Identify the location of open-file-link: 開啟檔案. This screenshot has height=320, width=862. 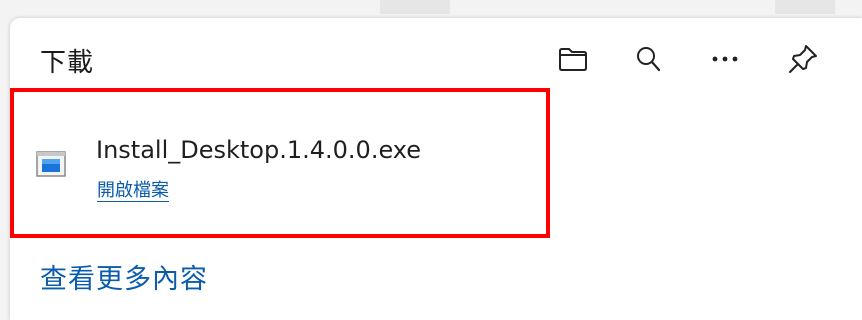
(133, 189).